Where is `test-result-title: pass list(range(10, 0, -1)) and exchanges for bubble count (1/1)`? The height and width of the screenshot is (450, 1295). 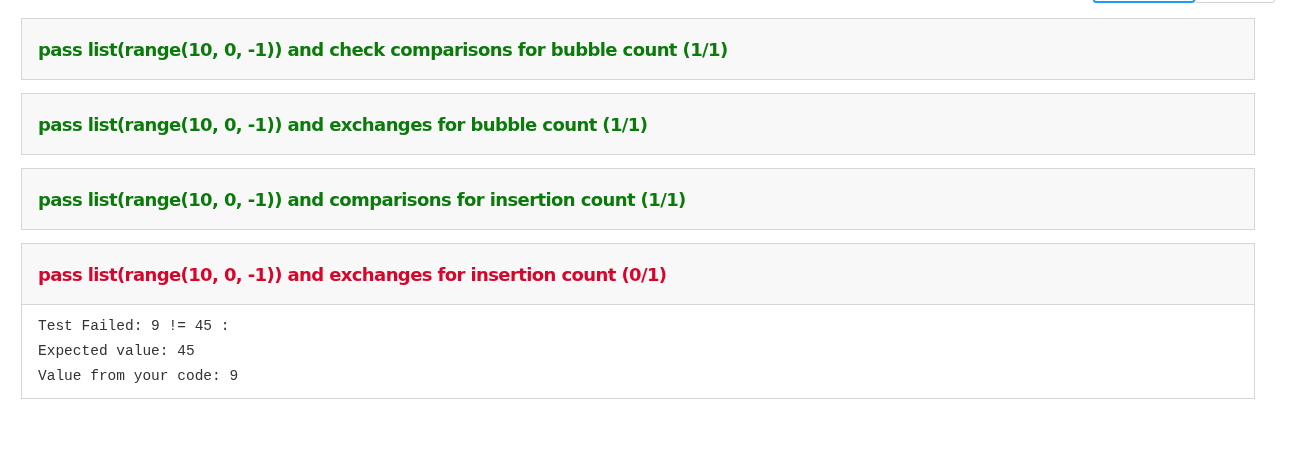
test-result-title: pass list(range(10, 0, -1)) and exchanges for bubble count (1/1) is located at coordinates (343, 124).